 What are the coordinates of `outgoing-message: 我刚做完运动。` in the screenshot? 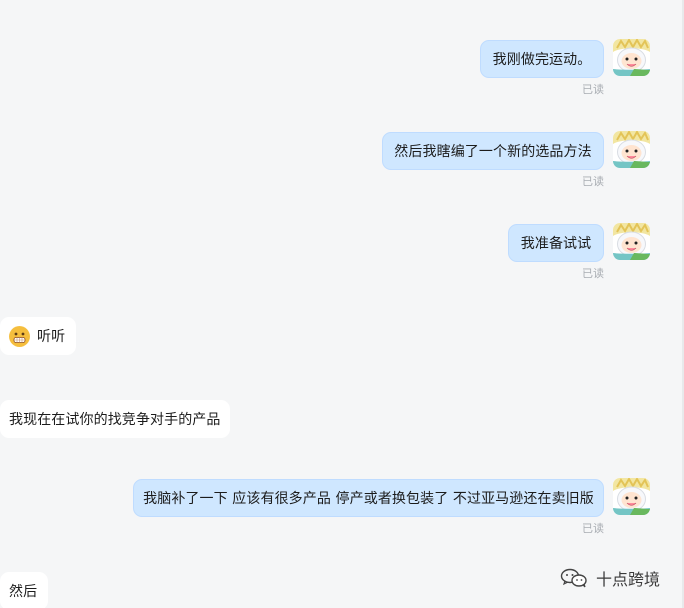 It's located at (542, 59).